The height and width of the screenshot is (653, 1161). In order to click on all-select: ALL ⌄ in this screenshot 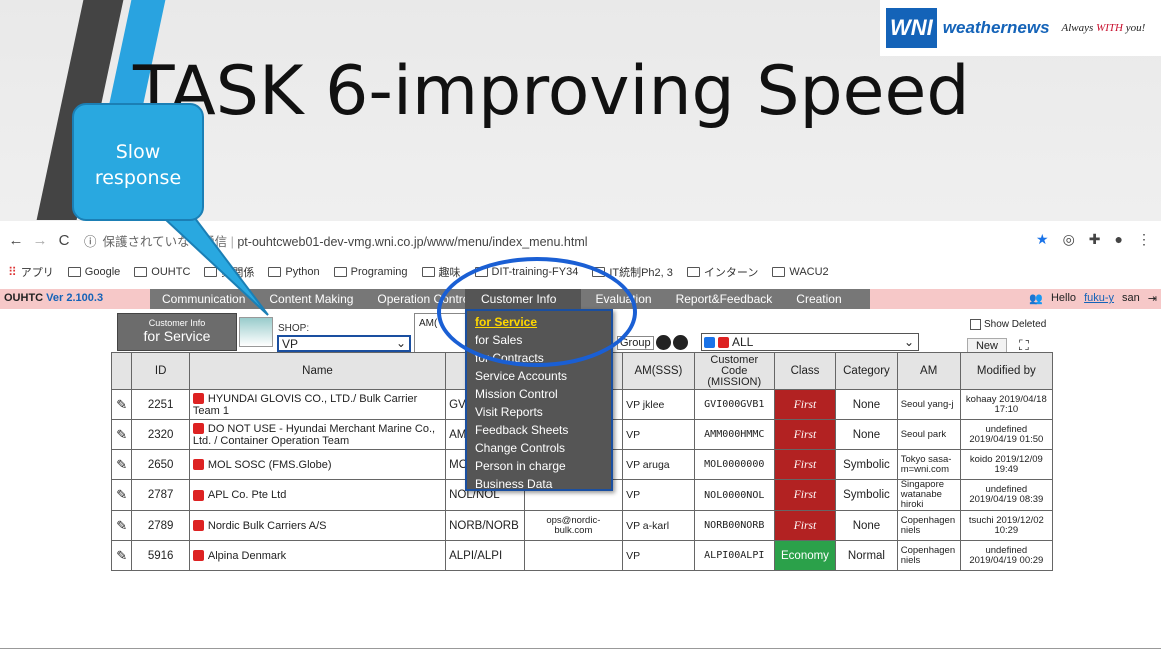, I will do `click(810, 342)`.